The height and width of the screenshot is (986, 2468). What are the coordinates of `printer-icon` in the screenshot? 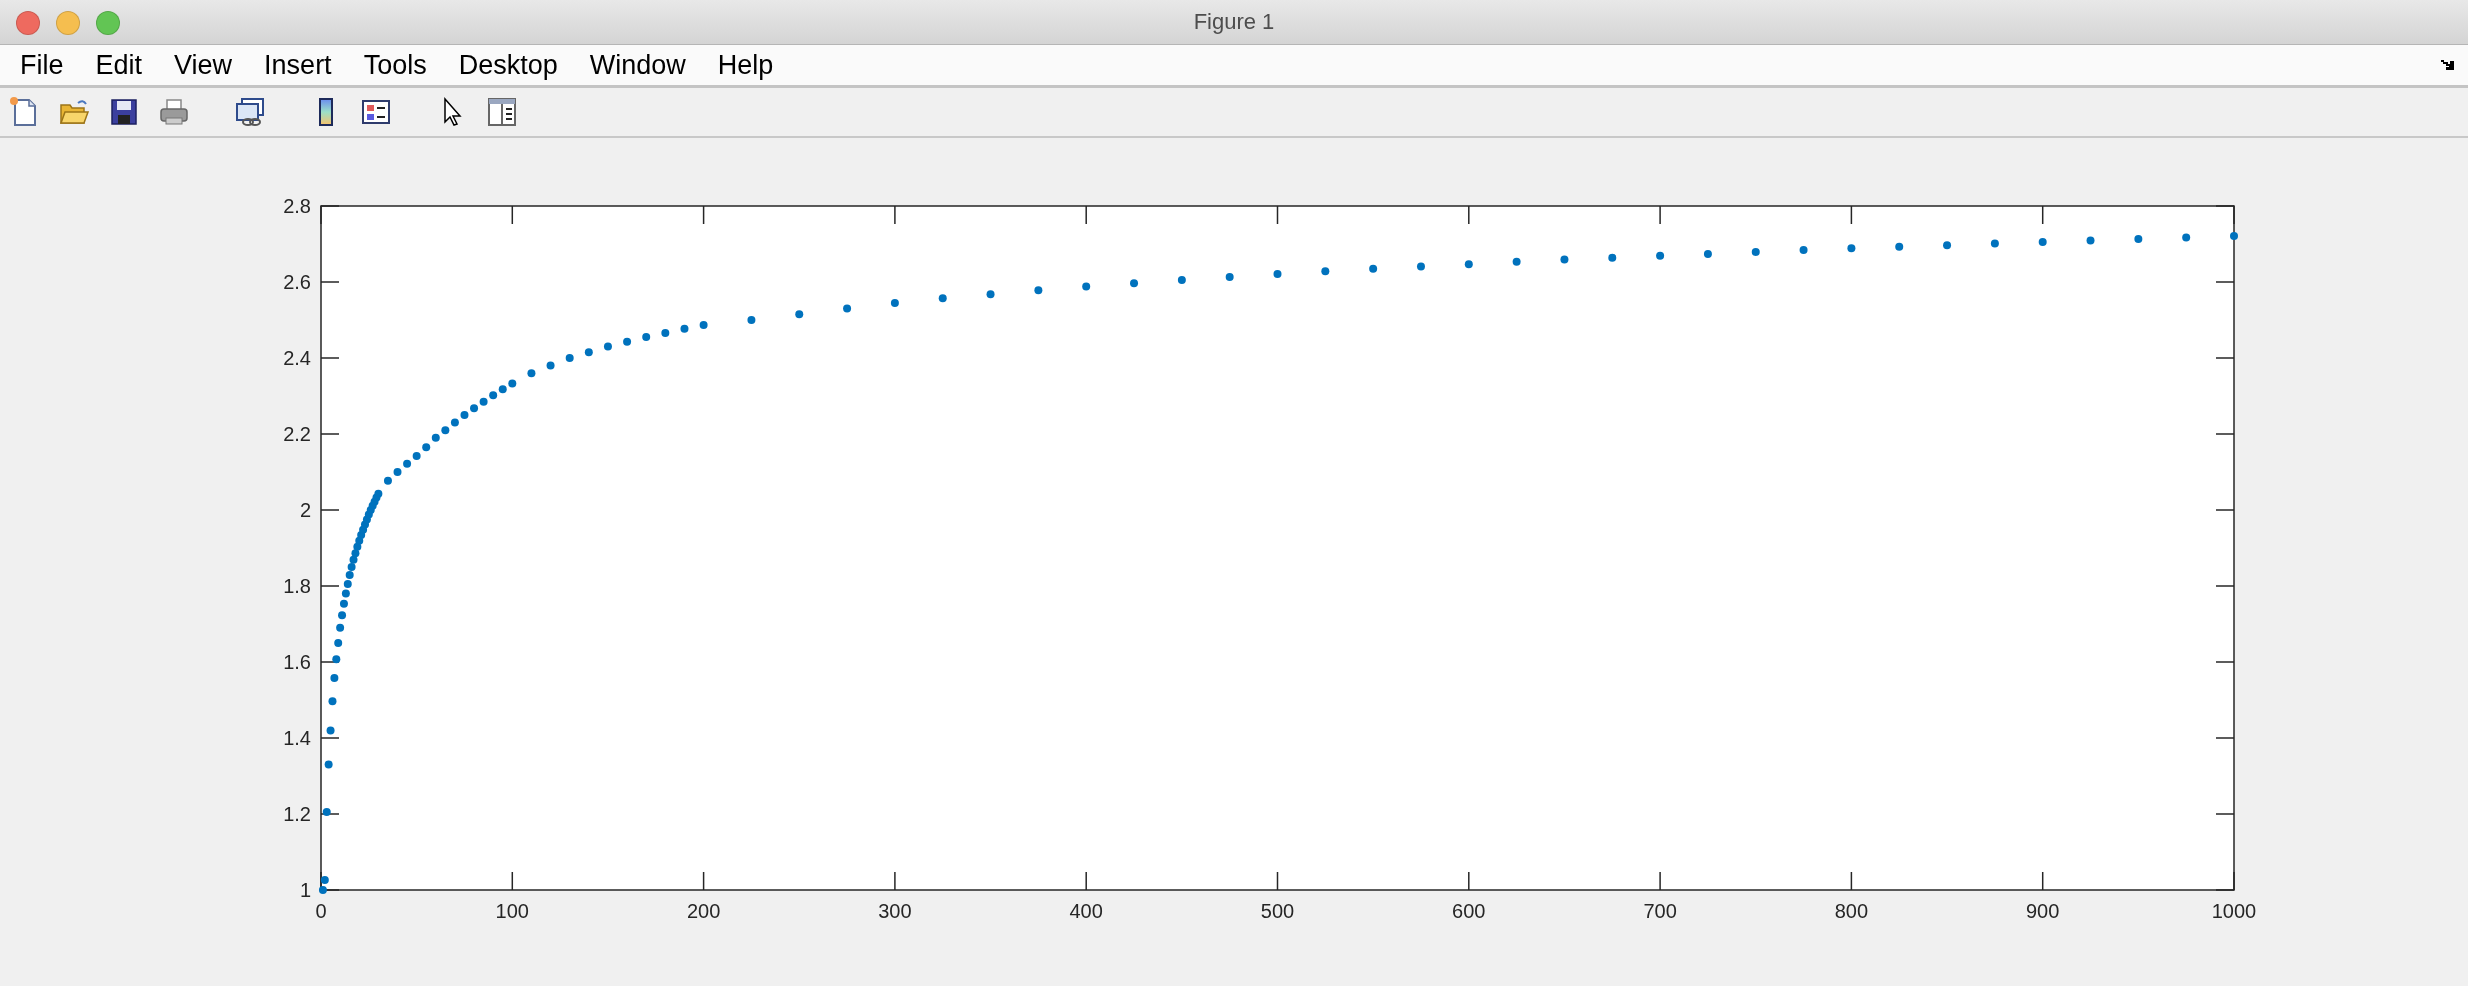 It's located at (174, 112).